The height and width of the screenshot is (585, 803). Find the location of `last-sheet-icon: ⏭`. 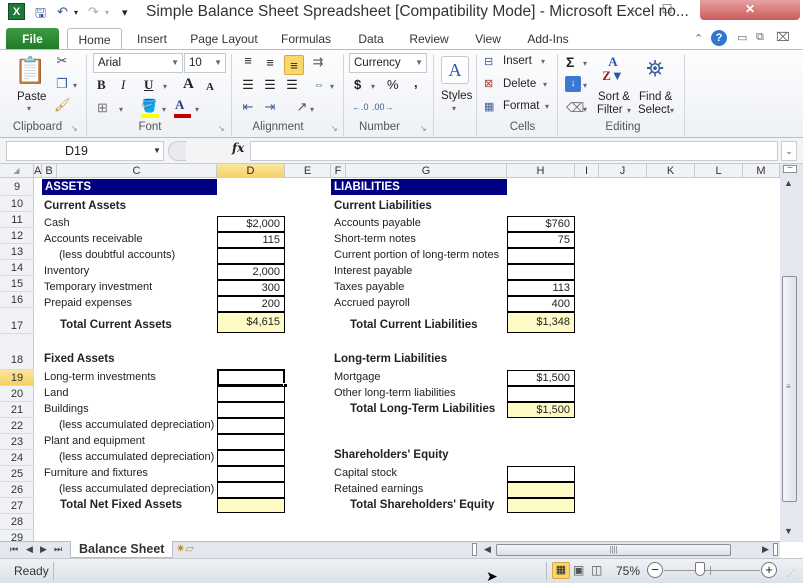

last-sheet-icon: ⏭ is located at coordinates (58, 549).